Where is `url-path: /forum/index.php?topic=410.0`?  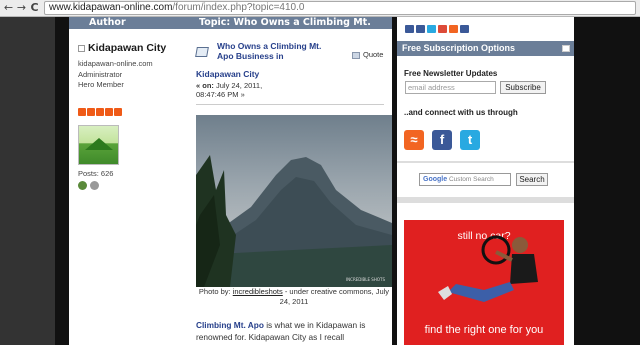
url-path: /forum/index.php?topic=410.0 is located at coordinates (238, 7).